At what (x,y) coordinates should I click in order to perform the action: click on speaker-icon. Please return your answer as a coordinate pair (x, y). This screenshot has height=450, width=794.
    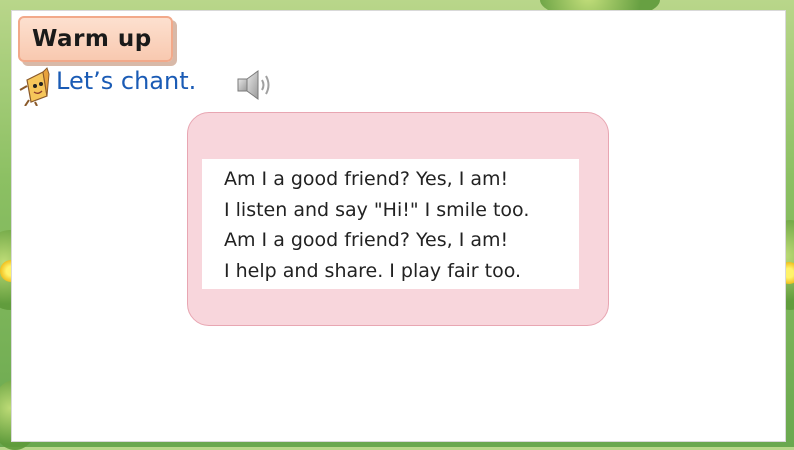
    Looking at the image, I should click on (256, 85).